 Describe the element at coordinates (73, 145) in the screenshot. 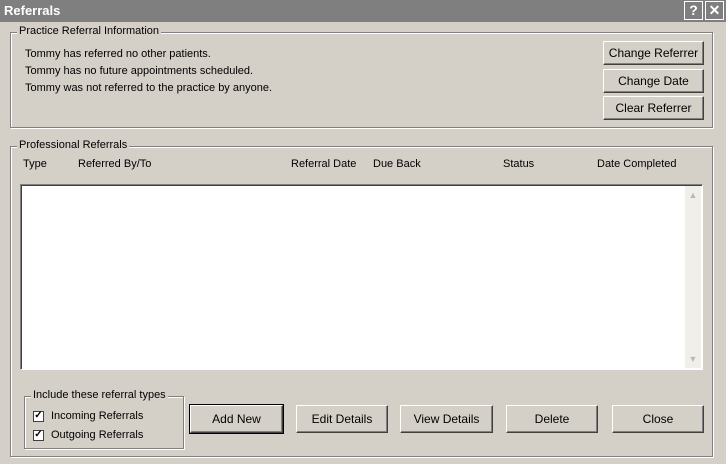

I see `professional-referrals-legend: Professional Referrals` at that location.